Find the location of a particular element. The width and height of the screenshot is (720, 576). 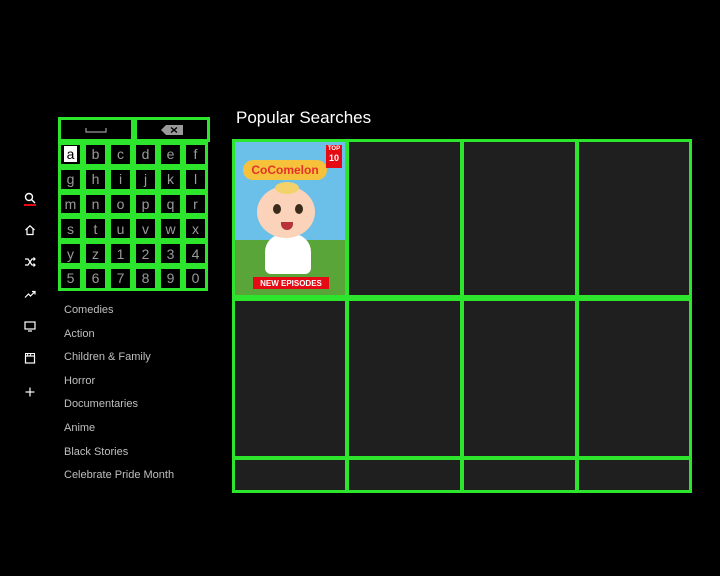

key-3: 3 is located at coordinates (170, 253).